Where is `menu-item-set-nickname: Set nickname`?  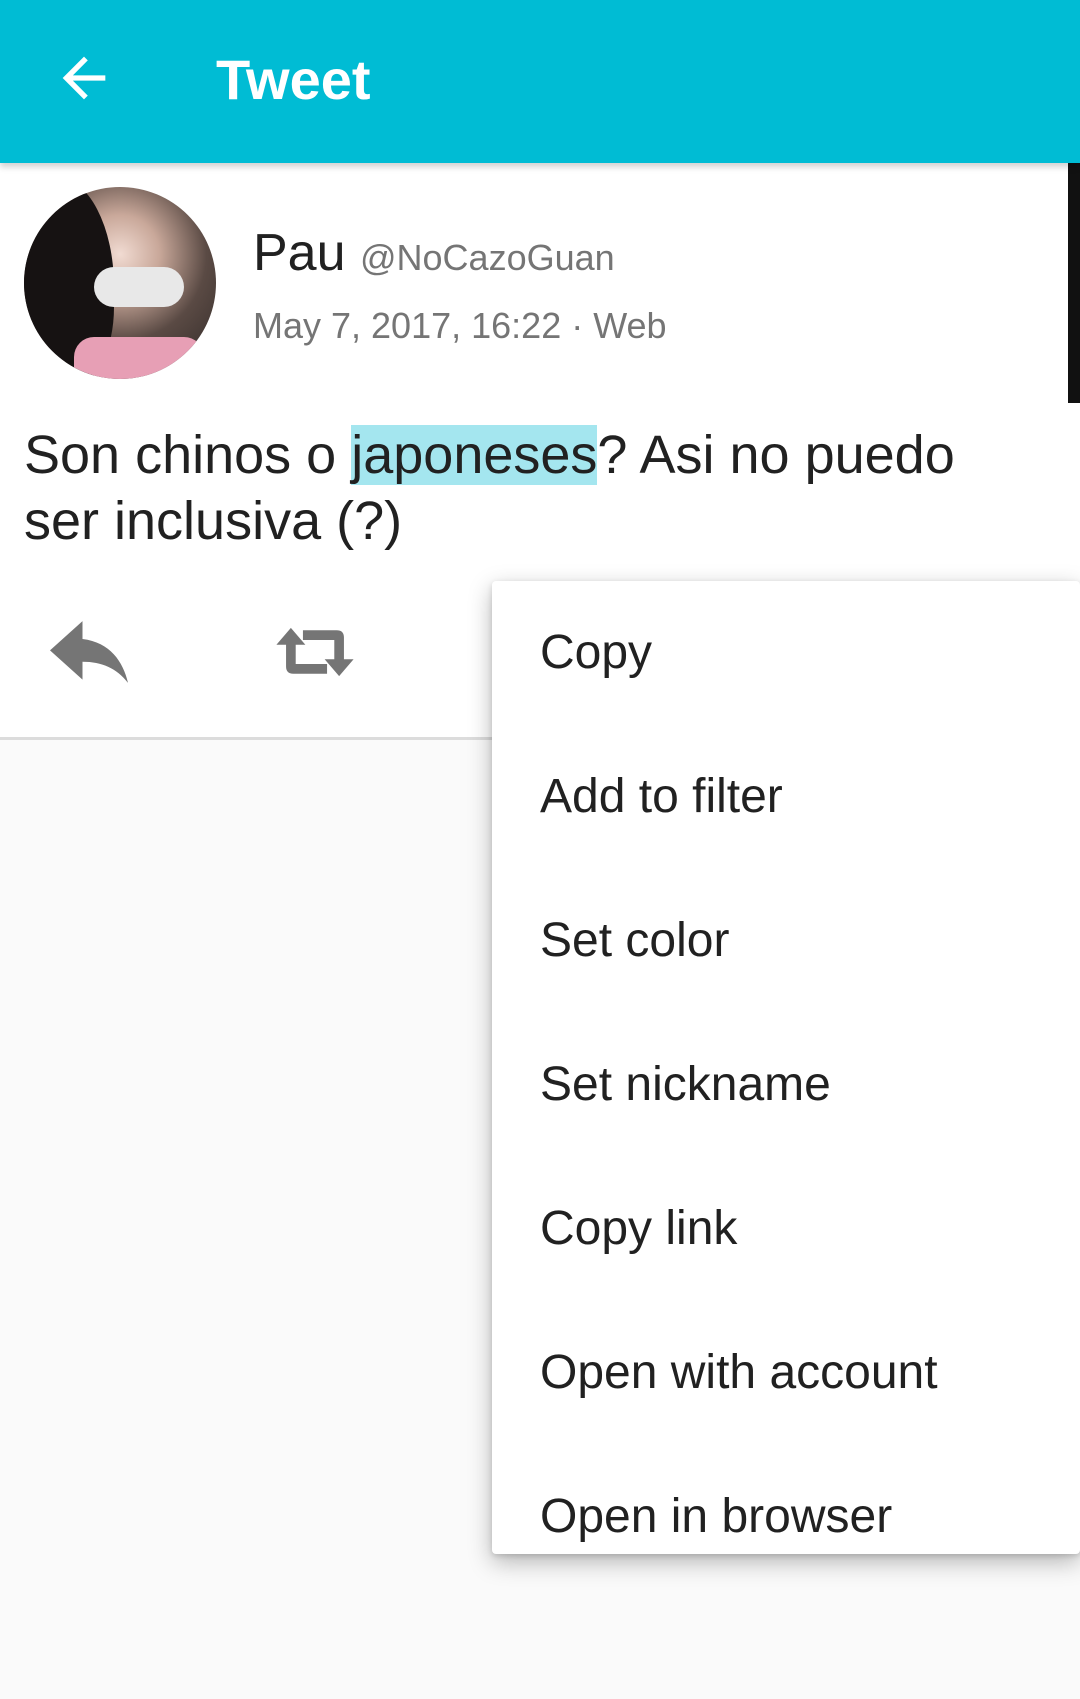
menu-item-set-nickname: Set nickname is located at coordinates (786, 1085).